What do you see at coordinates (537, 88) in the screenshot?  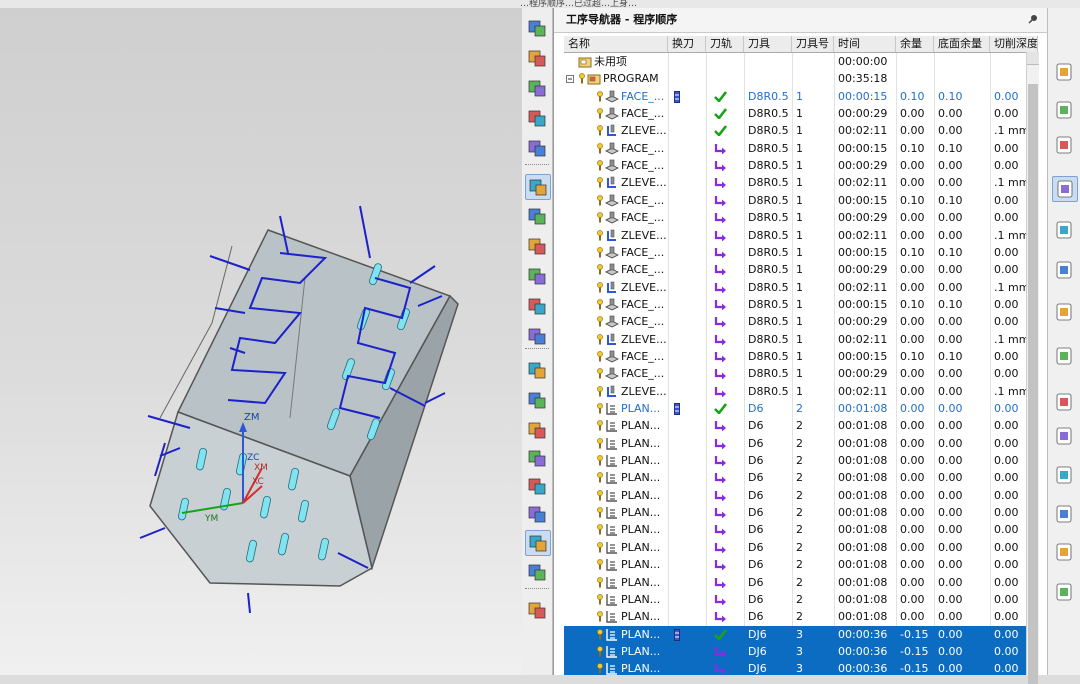 I see `create-geometry-button` at bounding box center [537, 88].